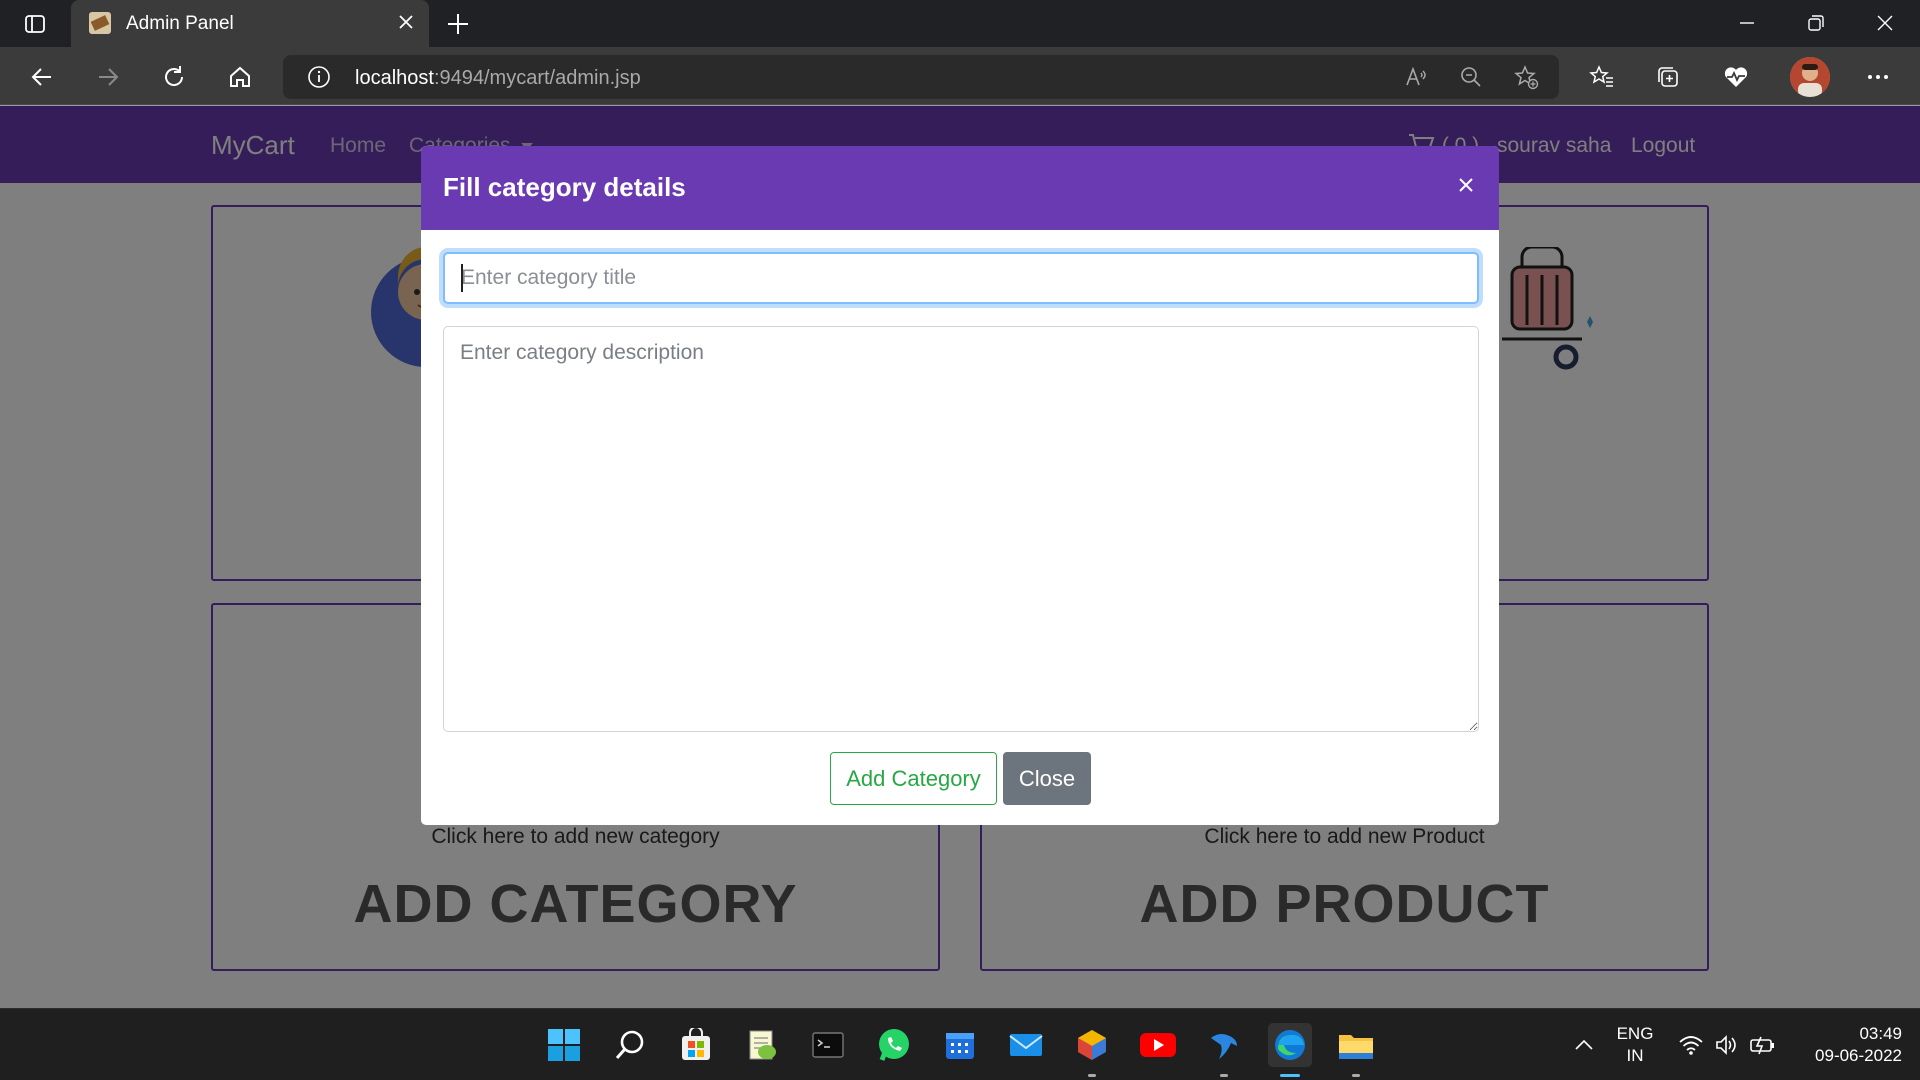  Describe the element at coordinates (1736, 77) in the screenshot. I see `browser-essentials-icon` at that location.